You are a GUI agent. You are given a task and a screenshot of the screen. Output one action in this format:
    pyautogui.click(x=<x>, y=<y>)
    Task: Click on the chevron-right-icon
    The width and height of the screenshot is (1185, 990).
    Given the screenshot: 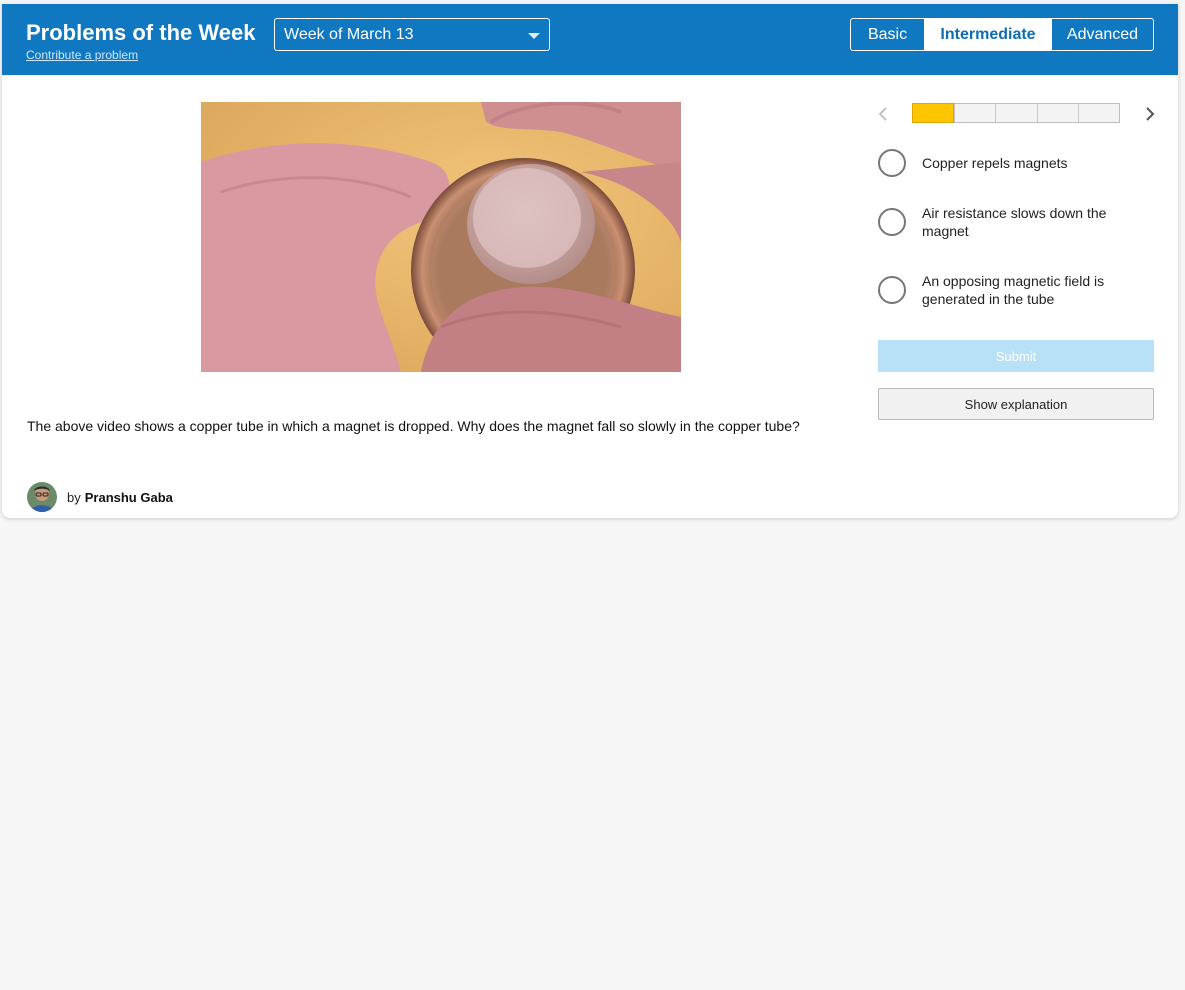 What is the action you would take?
    pyautogui.click(x=1150, y=114)
    